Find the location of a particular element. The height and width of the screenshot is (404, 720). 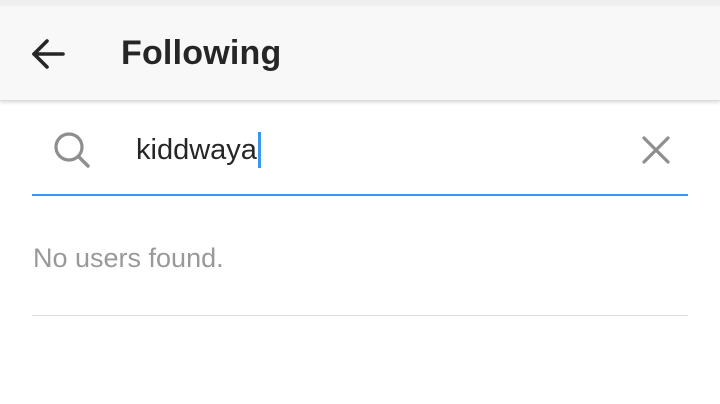

page-title: Following is located at coordinates (201, 53).